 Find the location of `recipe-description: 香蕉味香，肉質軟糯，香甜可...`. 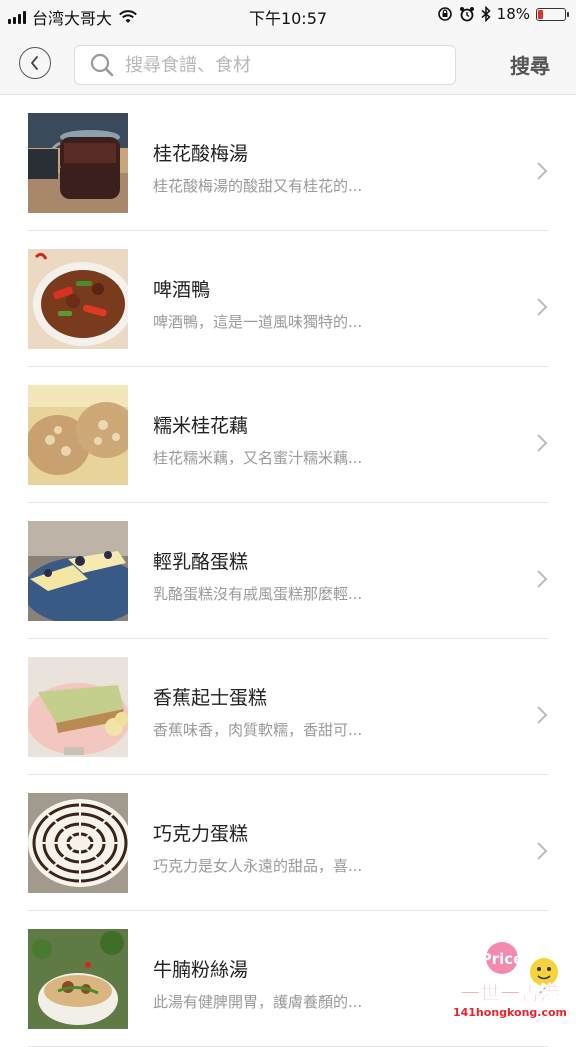

recipe-description: 香蕉味香，肉質軟糯，香甜可... is located at coordinates (257, 729).